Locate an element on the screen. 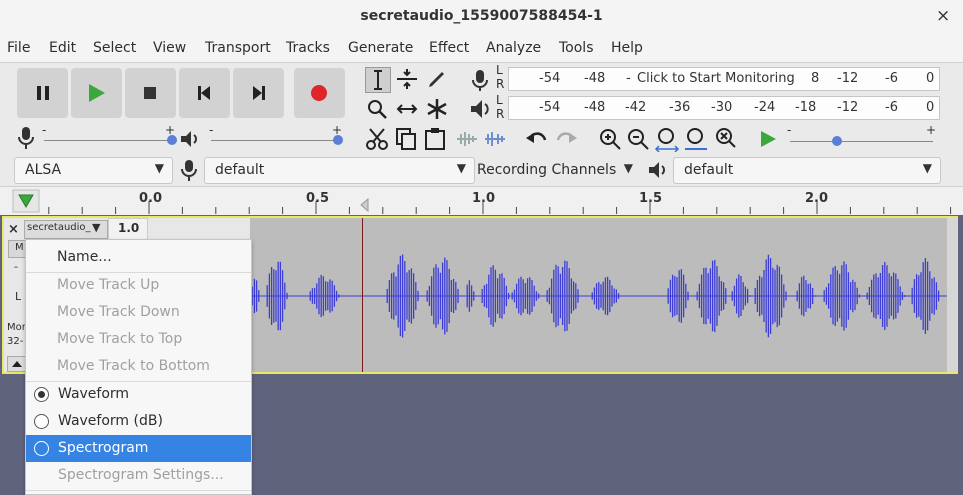 This screenshot has width=963, height=495. skip-to-start-button is located at coordinates (204, 93).